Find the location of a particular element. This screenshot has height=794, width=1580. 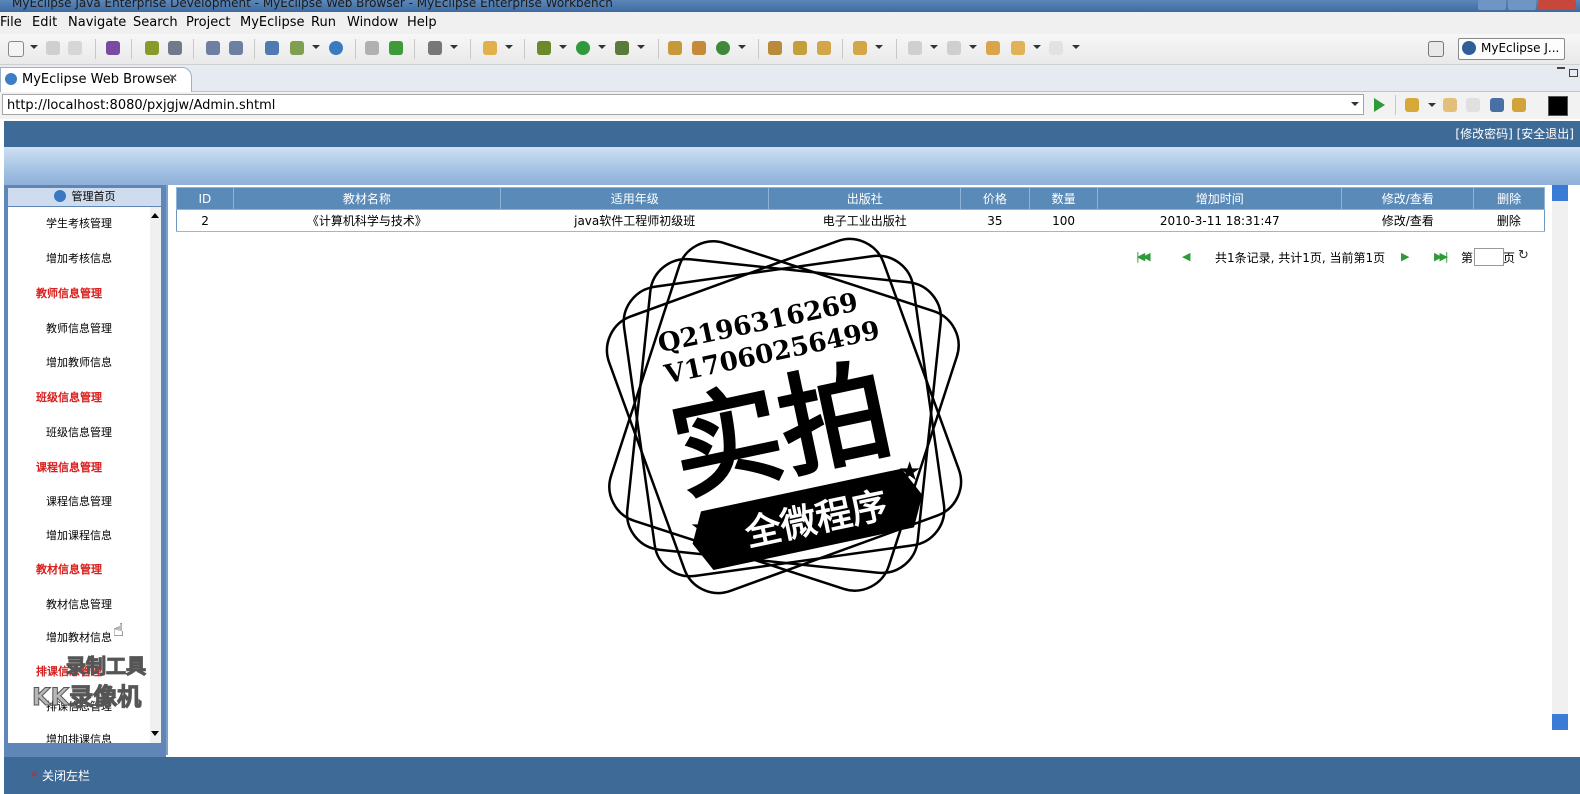

pencil-icon is located at coordinates (800, 48).